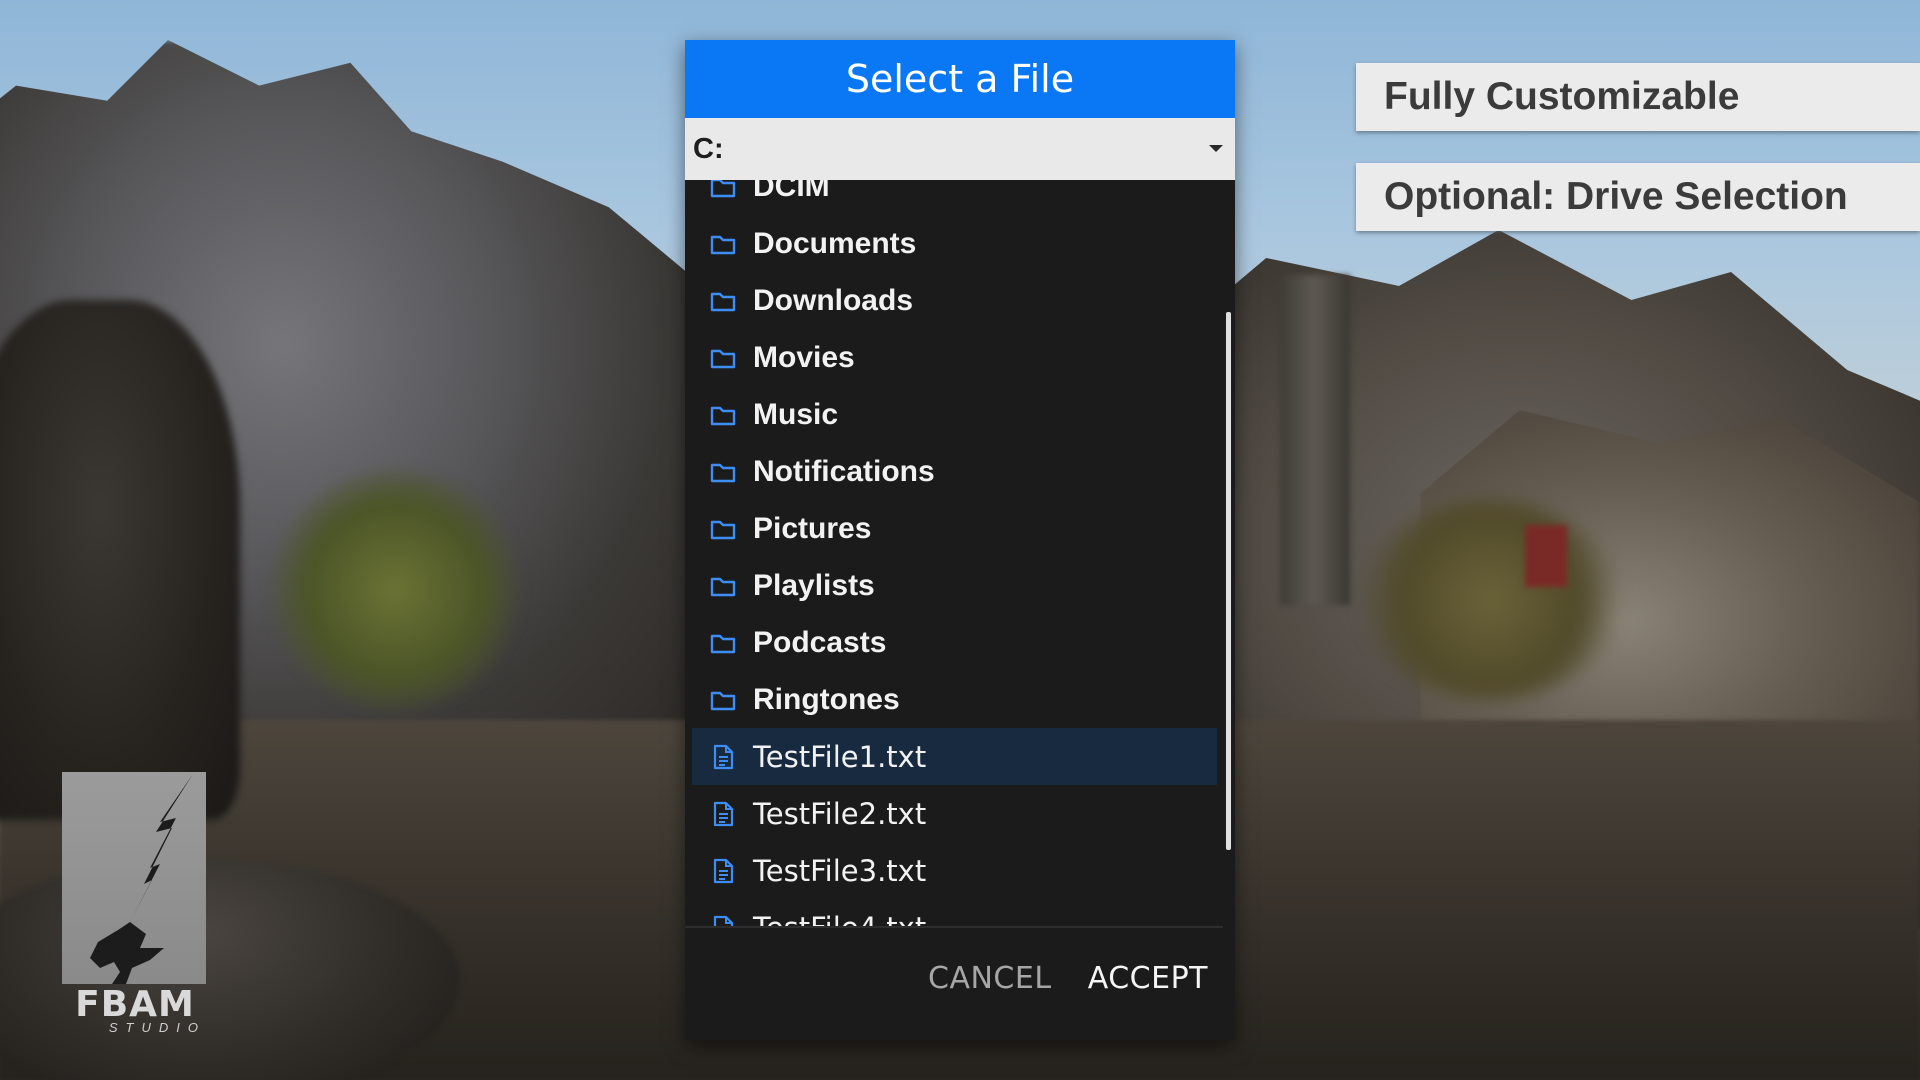  I want to click on folder-item: Ringtones, so click(954, 699).